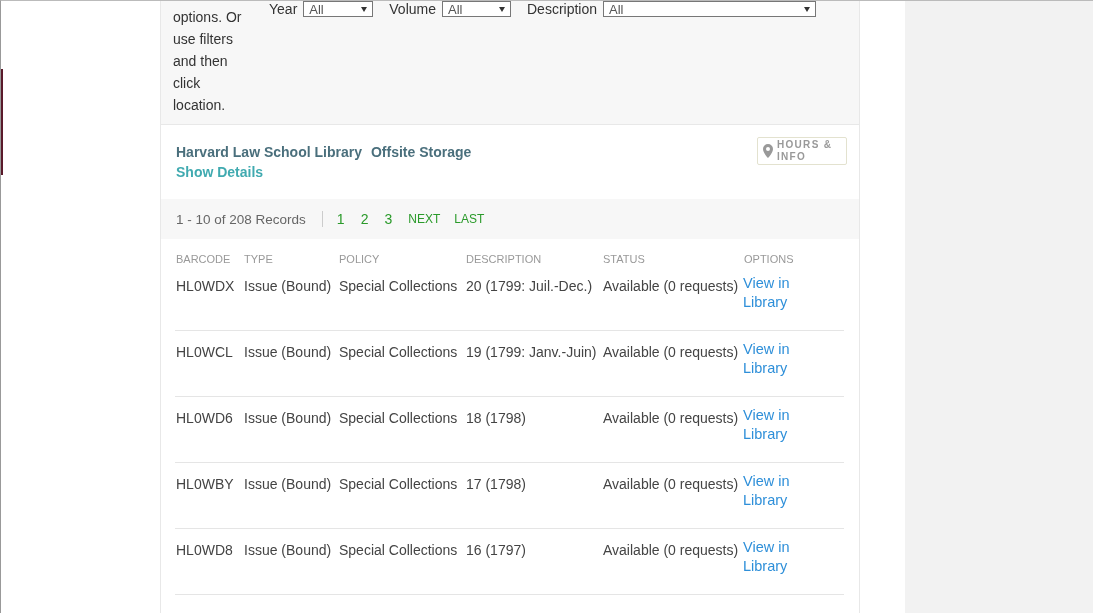 This screenshot has height=613, width=1093. I want to click on collection-name: Offsite Storage, so click(421, 152).